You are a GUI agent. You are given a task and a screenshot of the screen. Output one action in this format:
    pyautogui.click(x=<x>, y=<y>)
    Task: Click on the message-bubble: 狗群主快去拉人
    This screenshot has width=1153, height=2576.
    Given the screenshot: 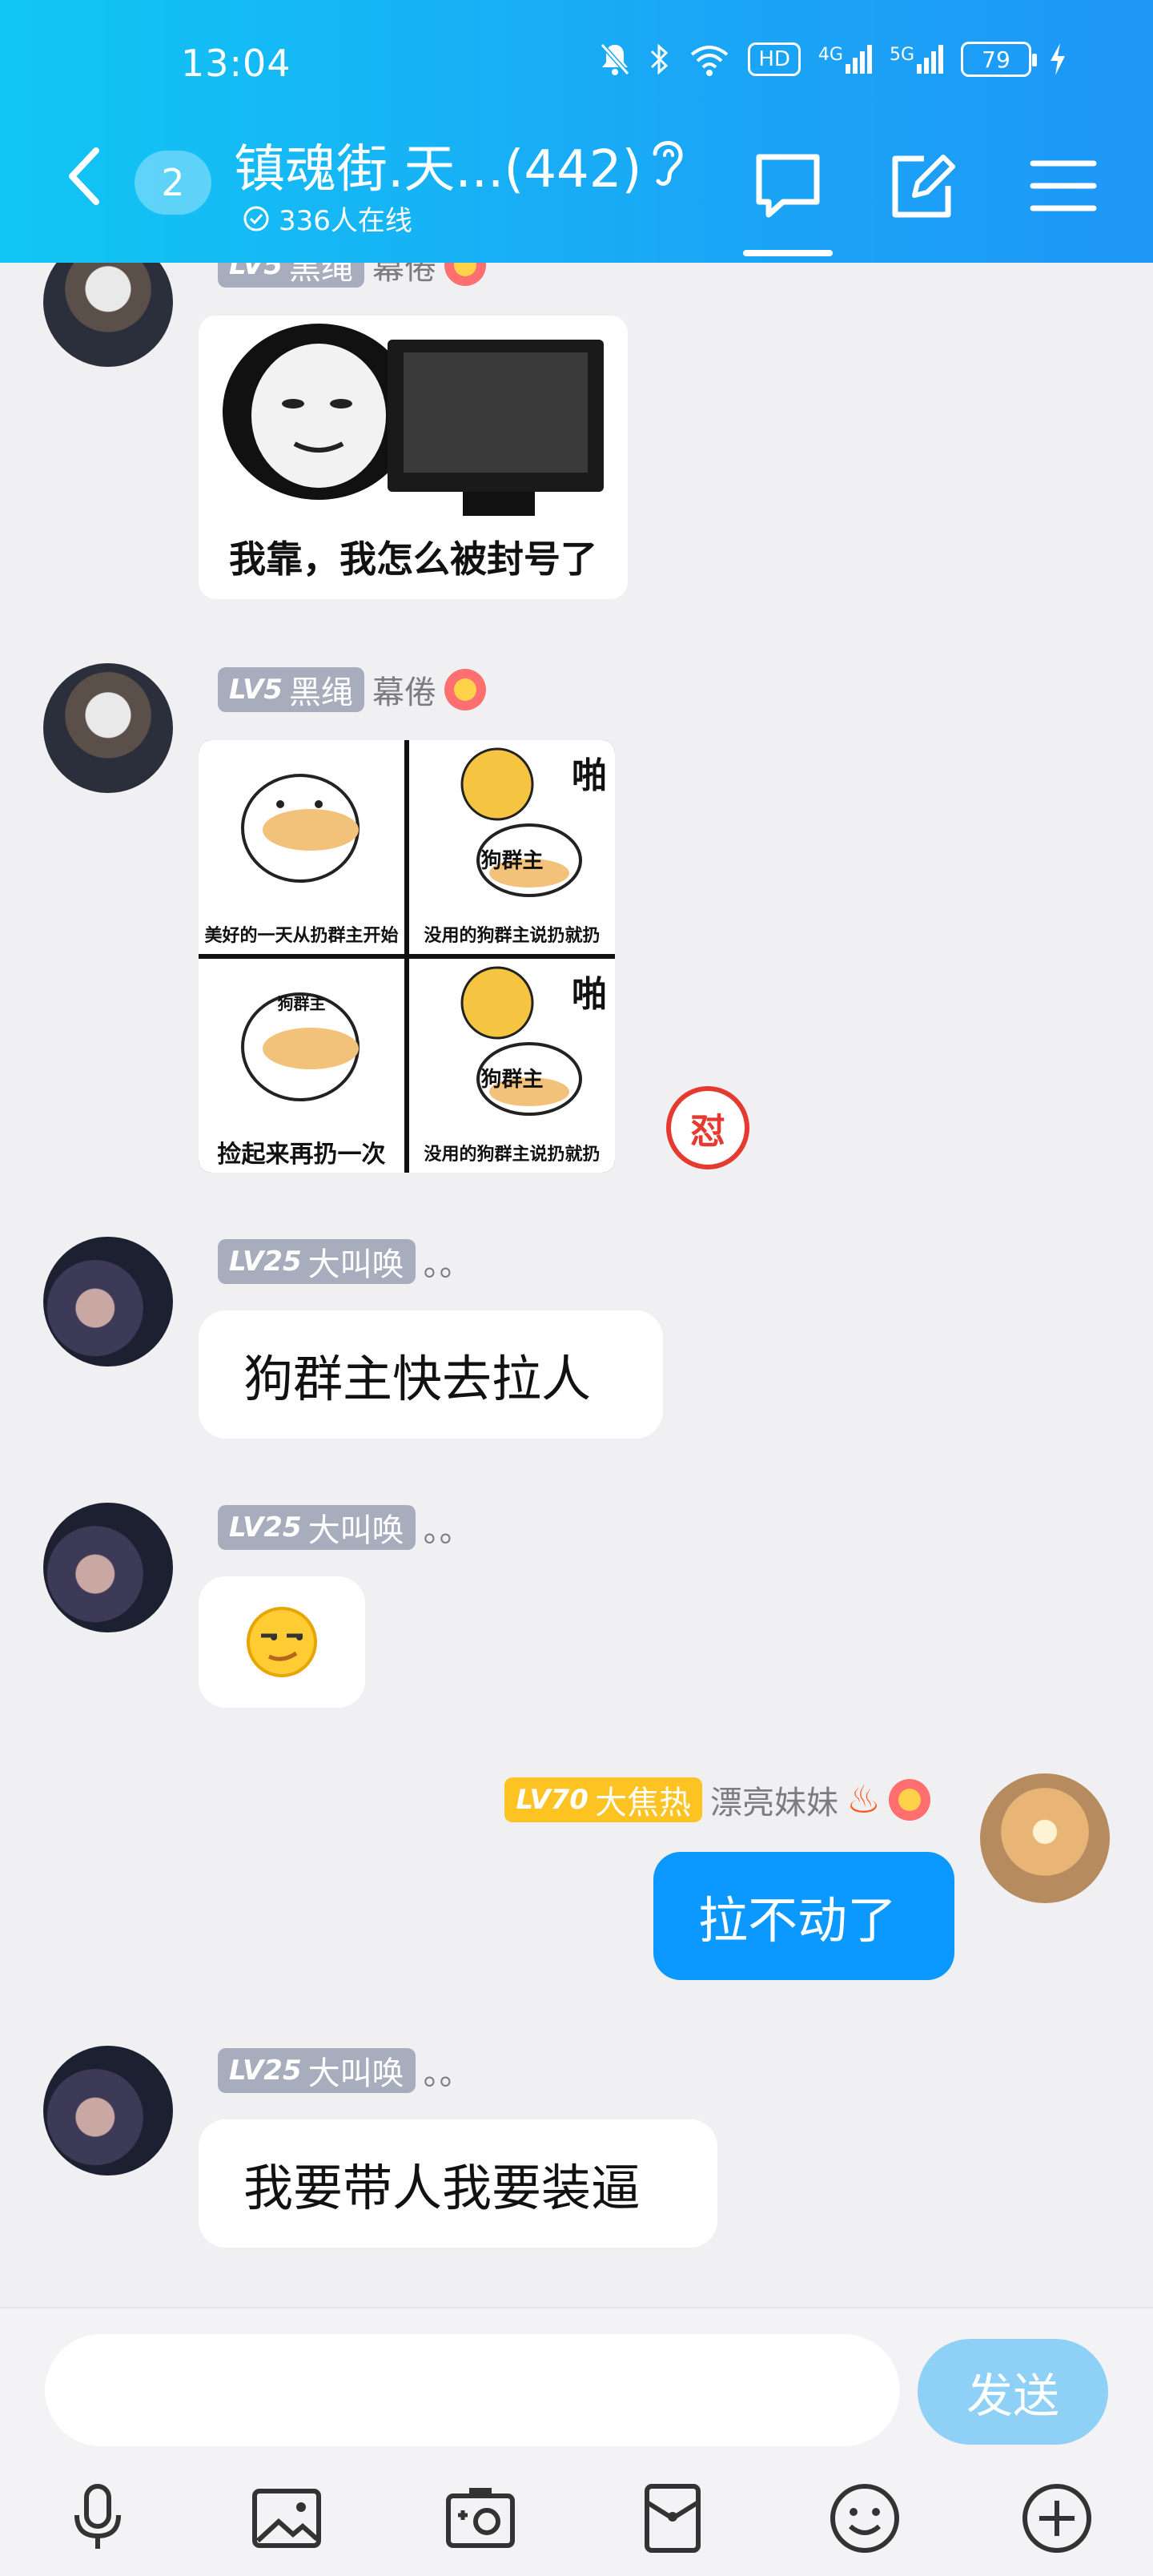 What is the action you would take?
    pyautogui.click(x=431, y=1374)
    